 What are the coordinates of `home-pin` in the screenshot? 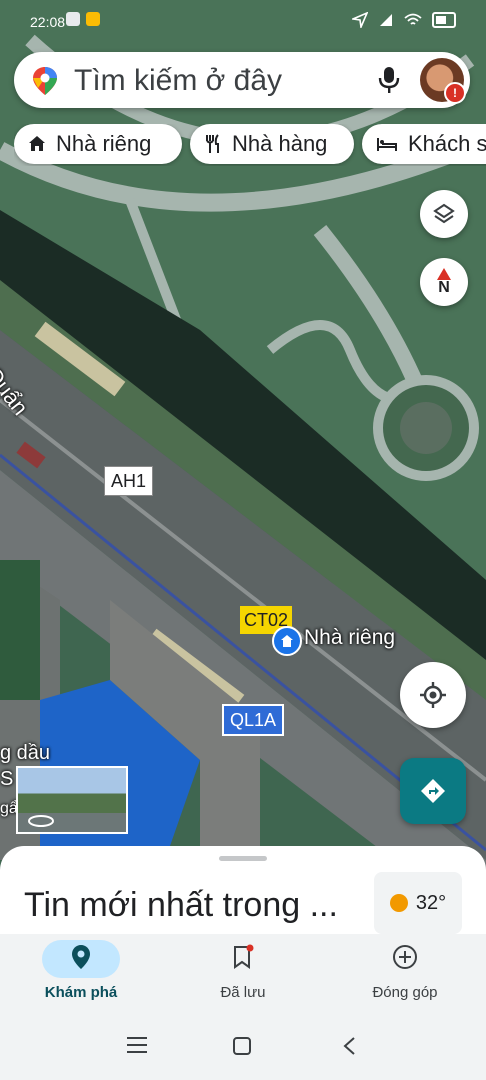 It's located at (287, 641).